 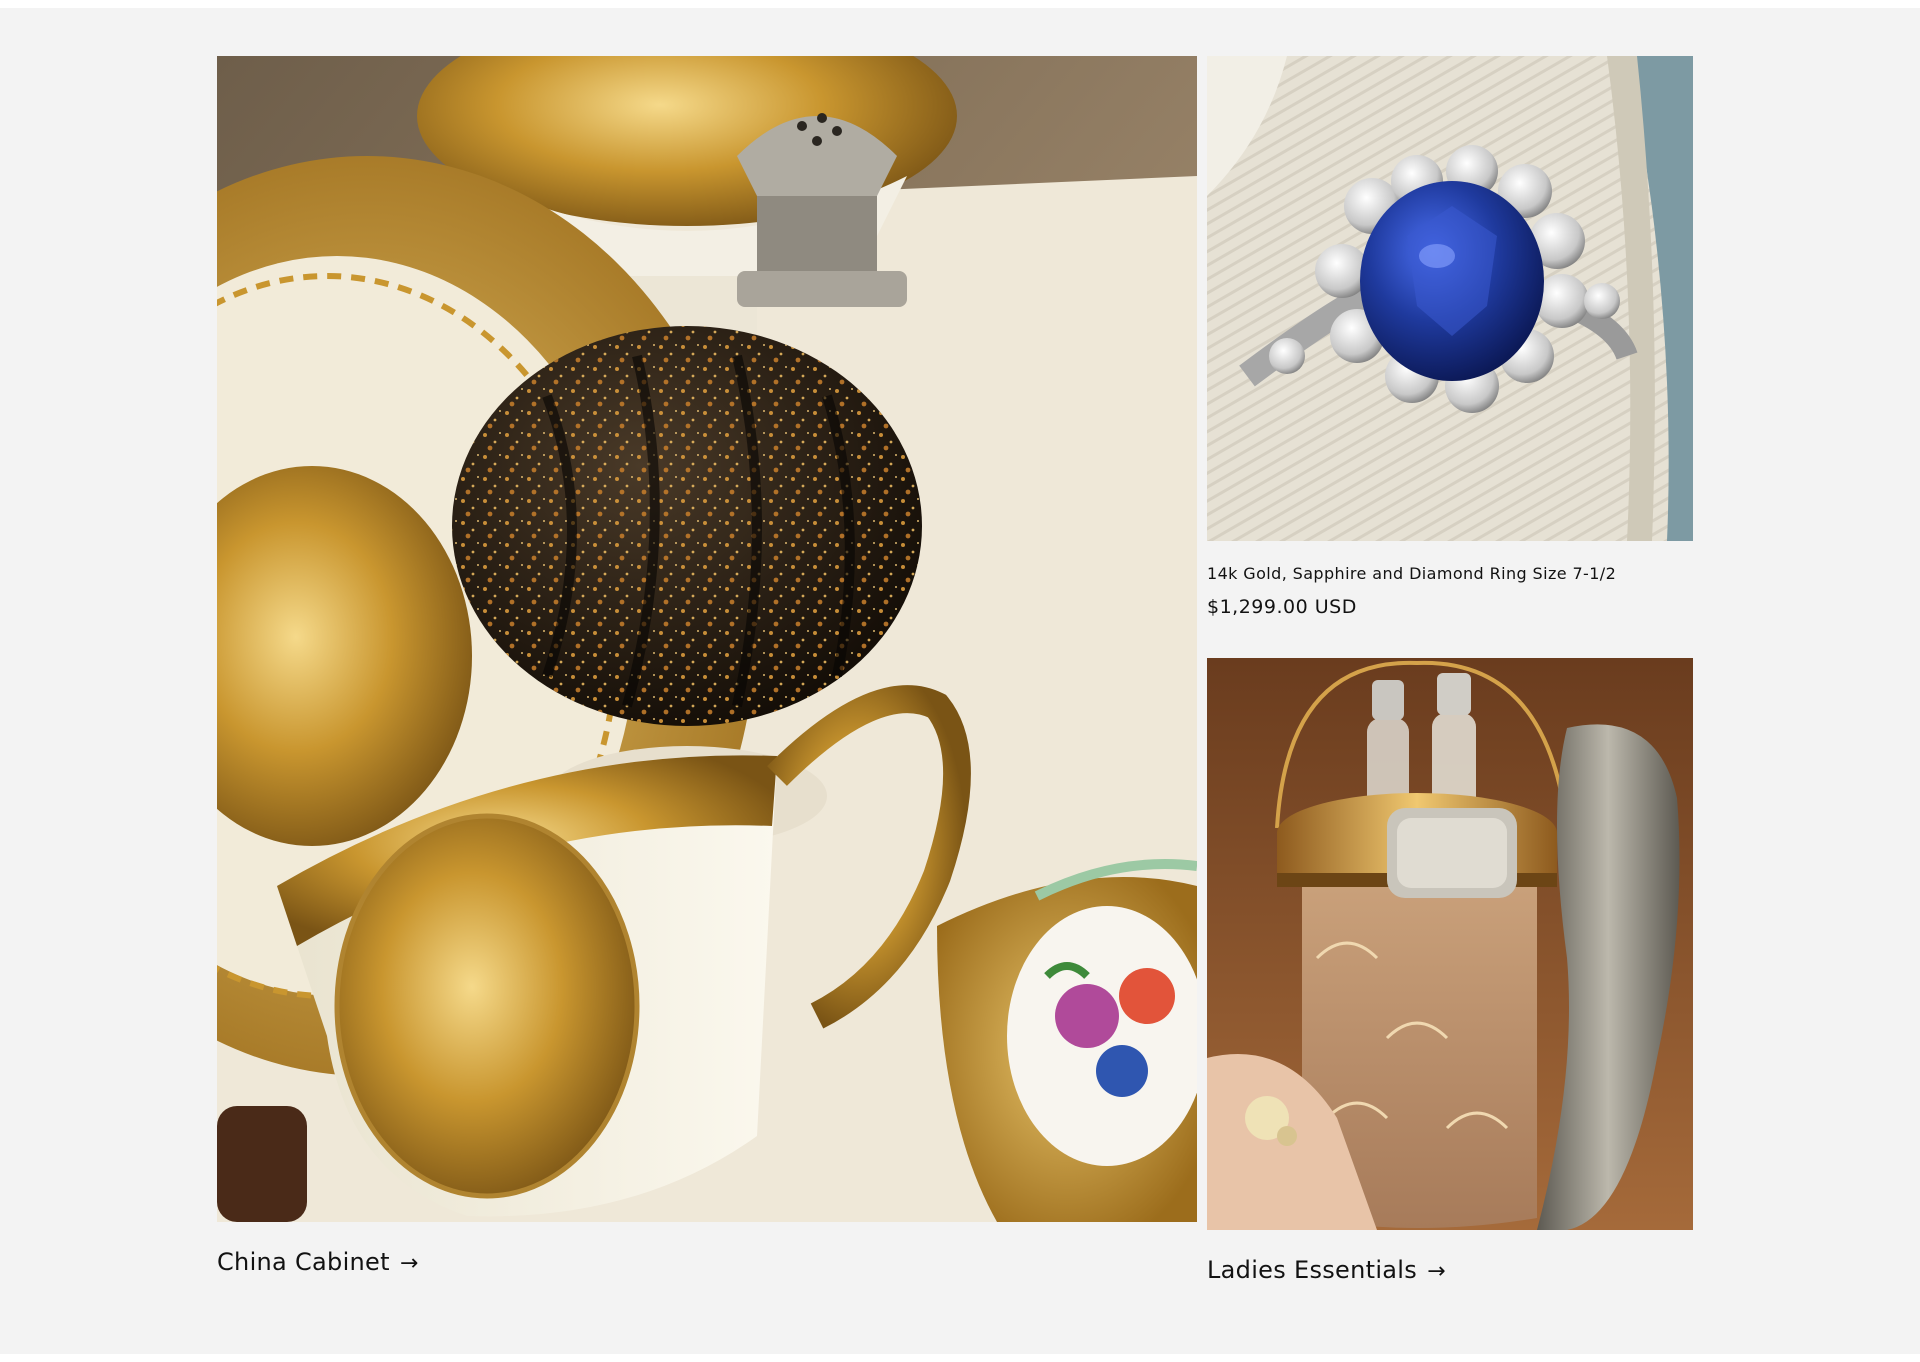 What do you see at coordinates (303, 1262) in the screenshot?
I see `china-cabinet-title: China Cabinet` at bounding box center [303, 1262].